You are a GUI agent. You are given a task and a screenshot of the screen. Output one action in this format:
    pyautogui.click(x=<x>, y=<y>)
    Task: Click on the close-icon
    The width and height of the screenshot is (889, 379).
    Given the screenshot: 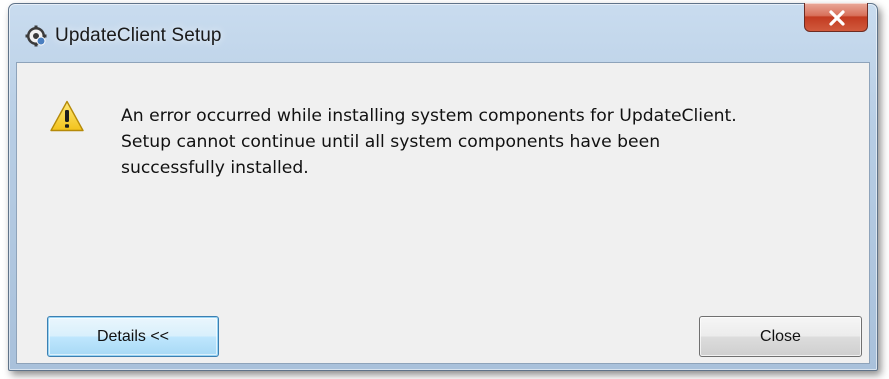 What is the action you would take?
    pyautogui.click(x=837, y=18)
    